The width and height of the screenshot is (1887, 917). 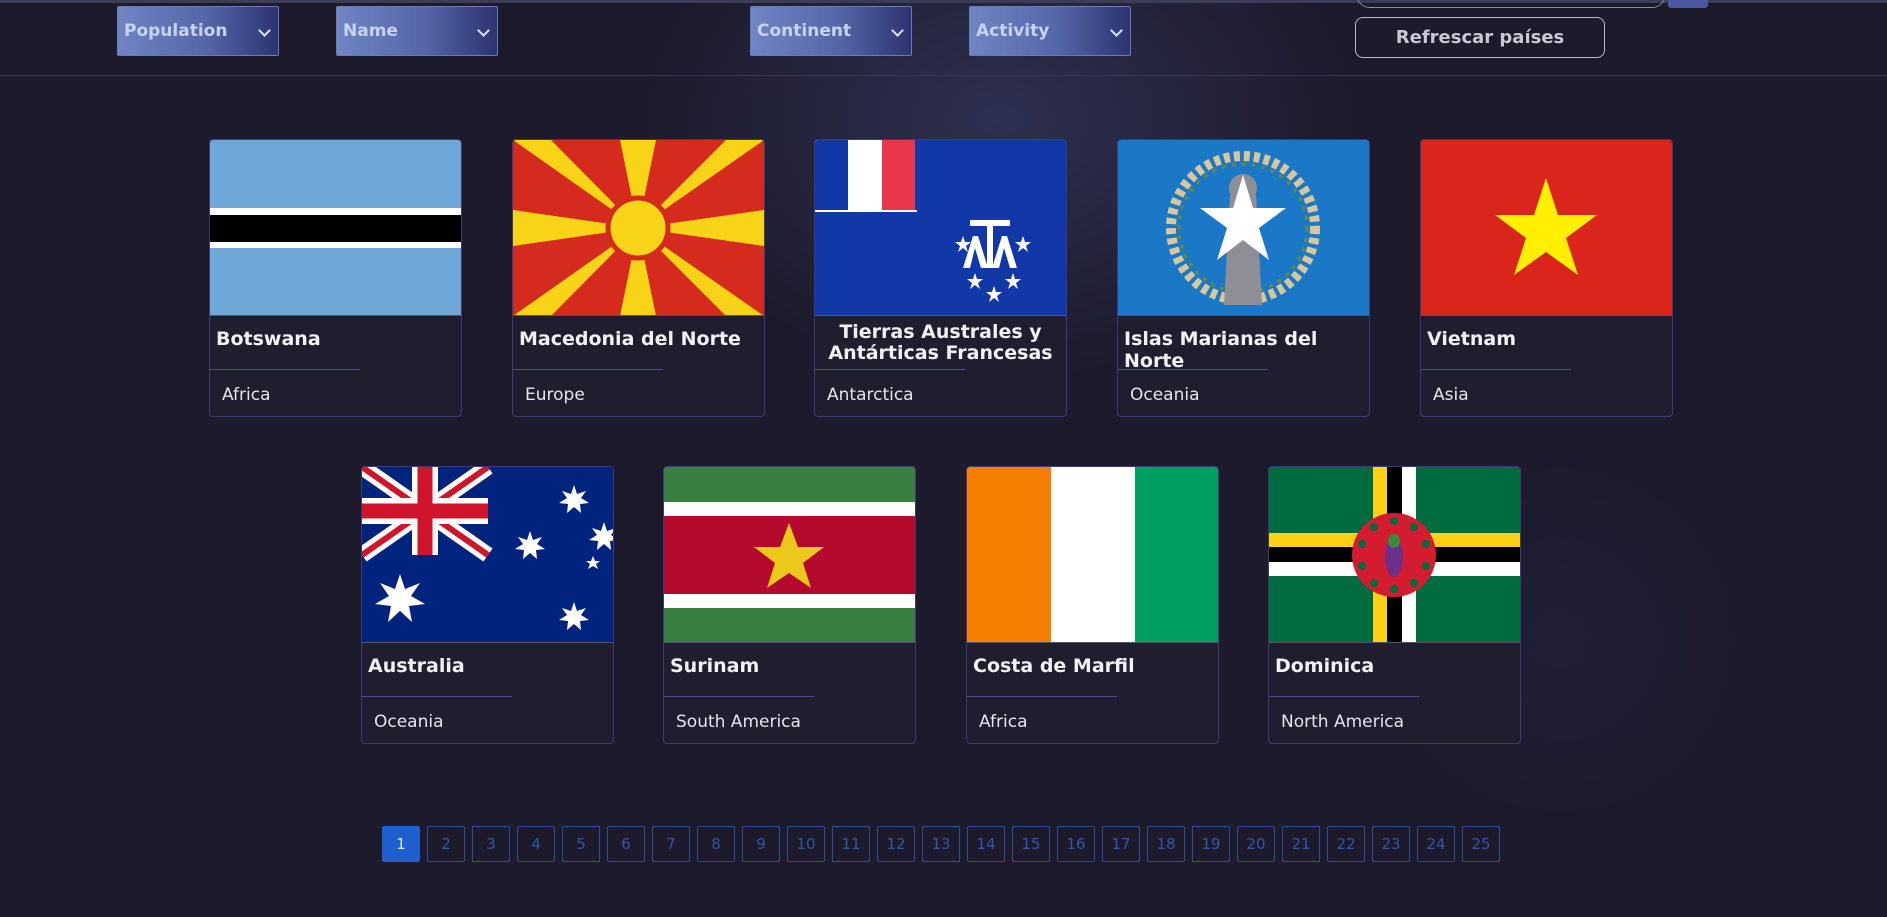 I want to click on name-filter-select: Name, so click(x=417, y=31).